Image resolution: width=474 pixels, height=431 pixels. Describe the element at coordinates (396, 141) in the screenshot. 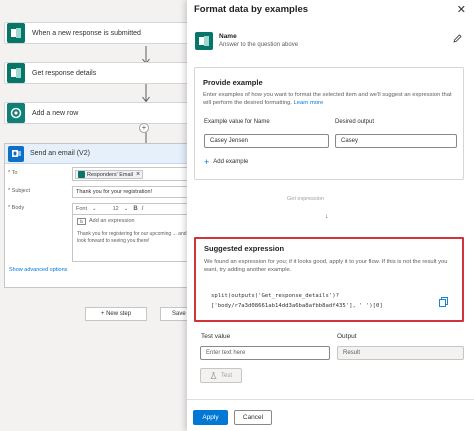

I see `desired-output-input: Casey` at that location.